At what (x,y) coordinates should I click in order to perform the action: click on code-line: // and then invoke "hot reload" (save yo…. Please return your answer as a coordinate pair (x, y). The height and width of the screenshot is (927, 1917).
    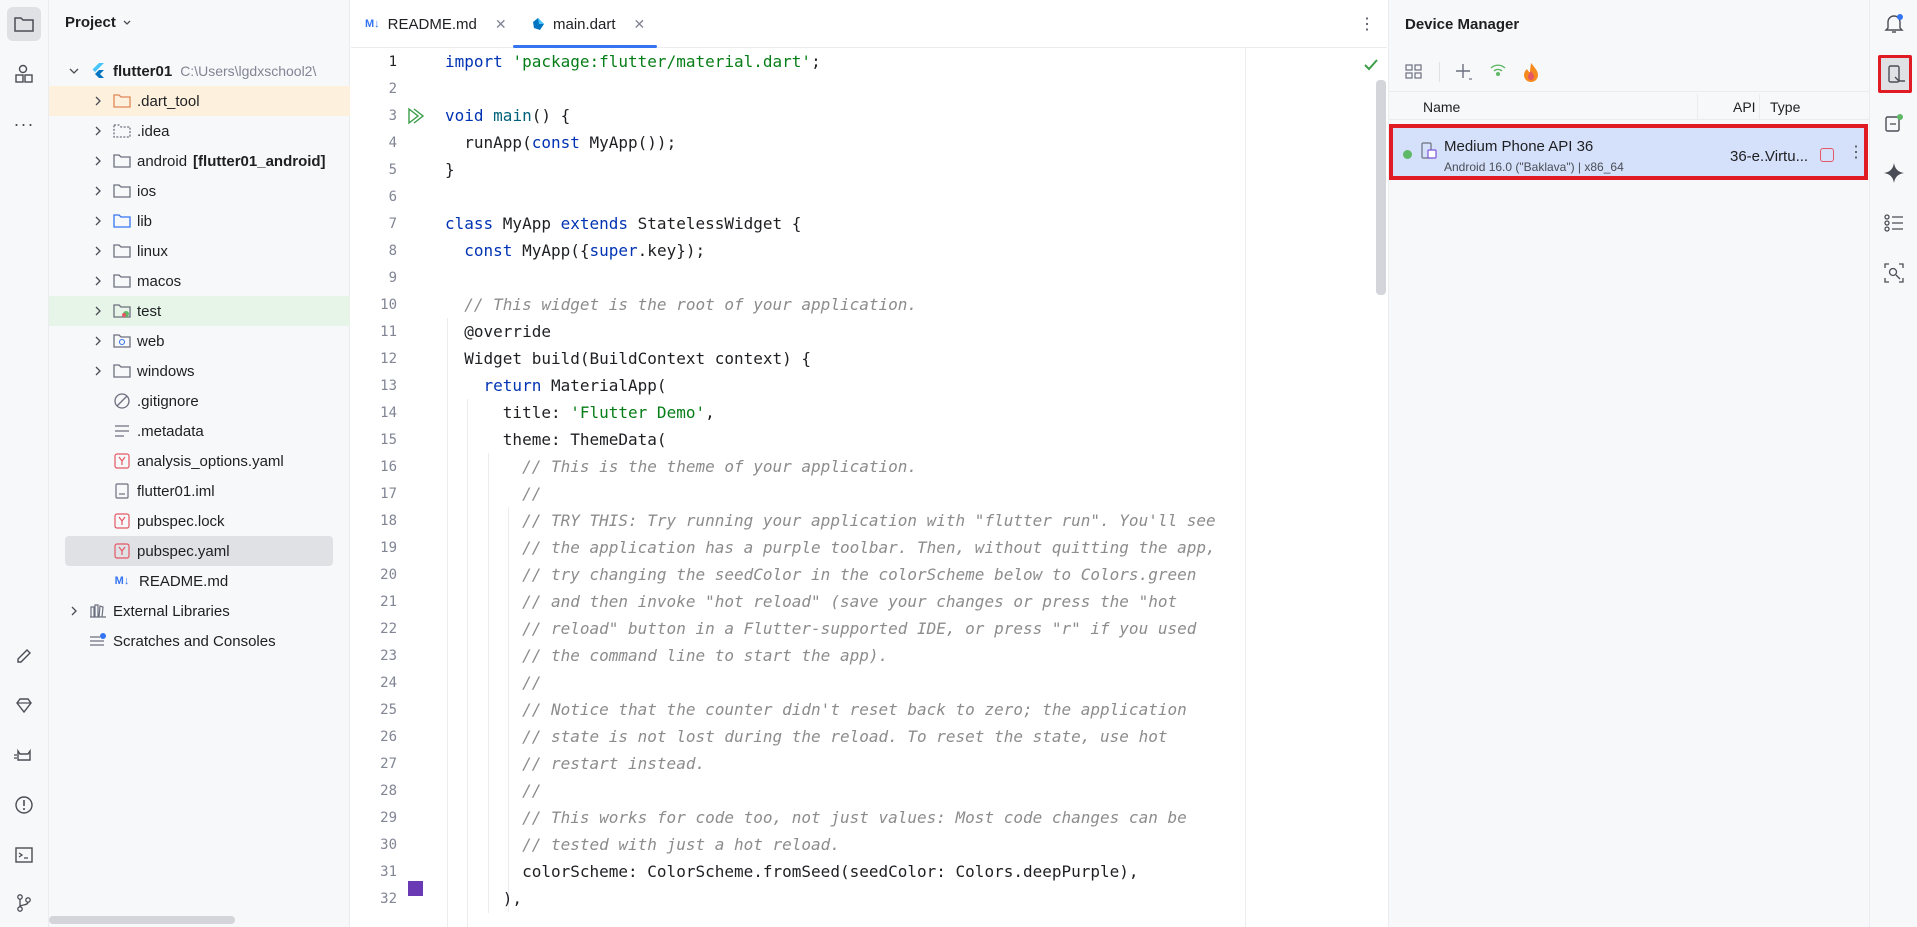
    Looking at the image, I should click on (811, 601).